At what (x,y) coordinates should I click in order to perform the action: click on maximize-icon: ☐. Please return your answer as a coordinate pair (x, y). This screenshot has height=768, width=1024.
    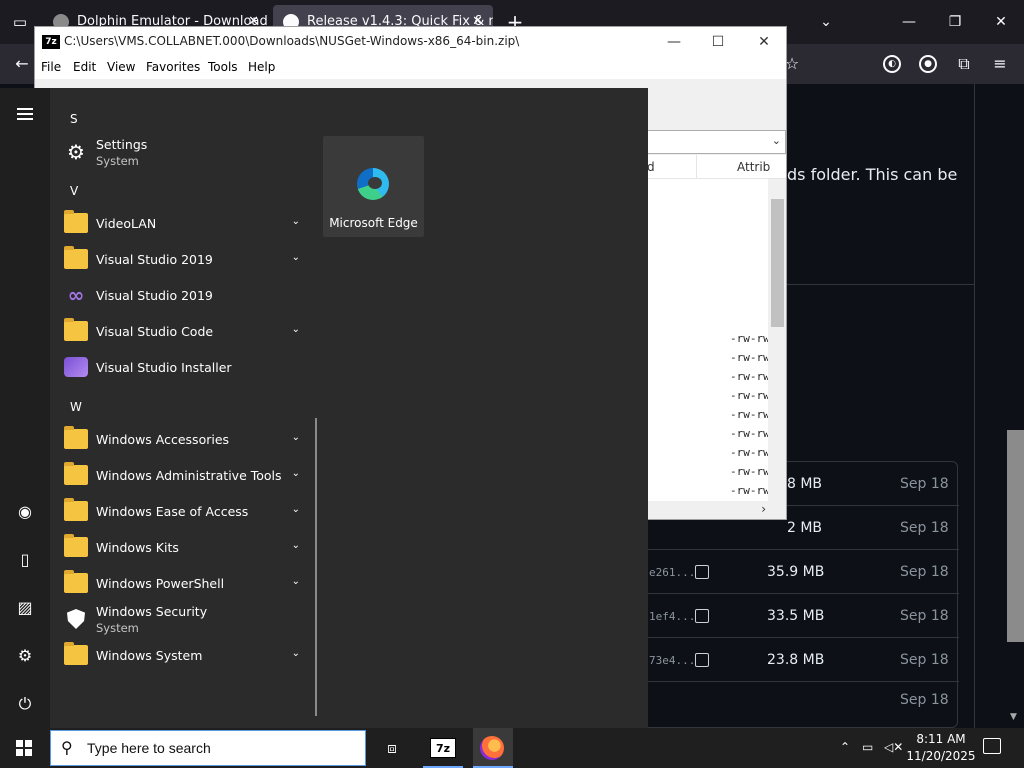
    Looking at the image, I should click on (718, 42).